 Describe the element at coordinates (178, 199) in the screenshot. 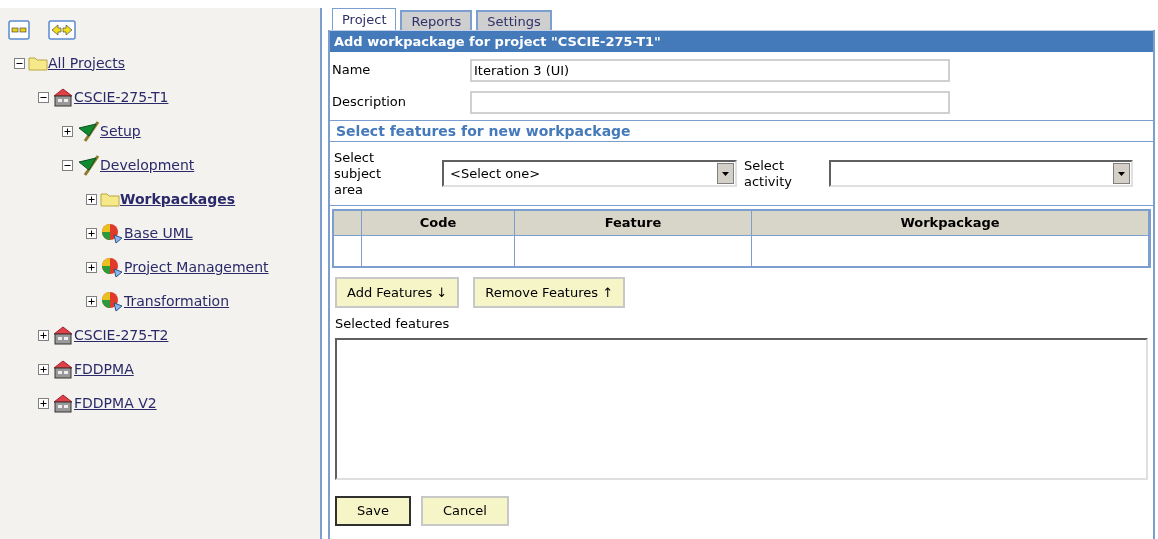

I see `tree-link: Workpackages` at that location.